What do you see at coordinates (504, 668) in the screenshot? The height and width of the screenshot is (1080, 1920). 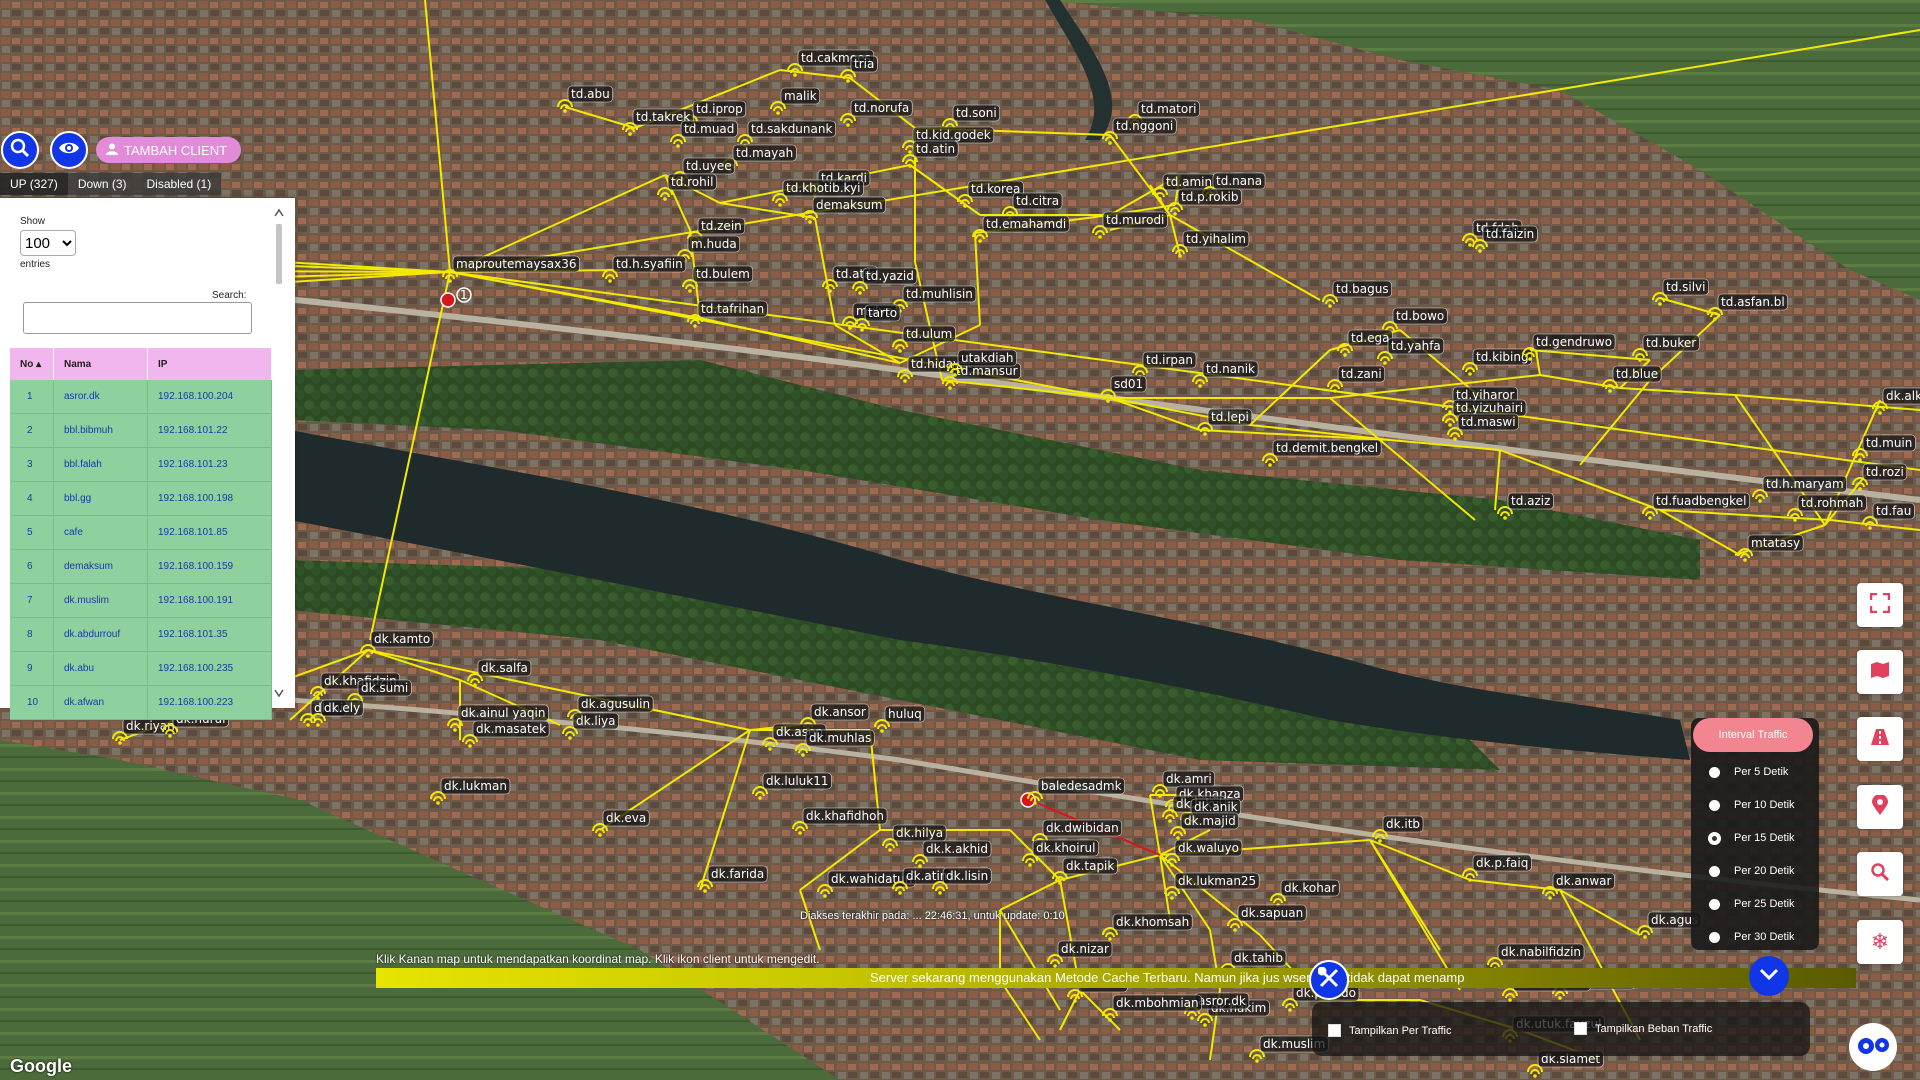 I see `client-label: dk.salfa` at bounding box center [504, 668].